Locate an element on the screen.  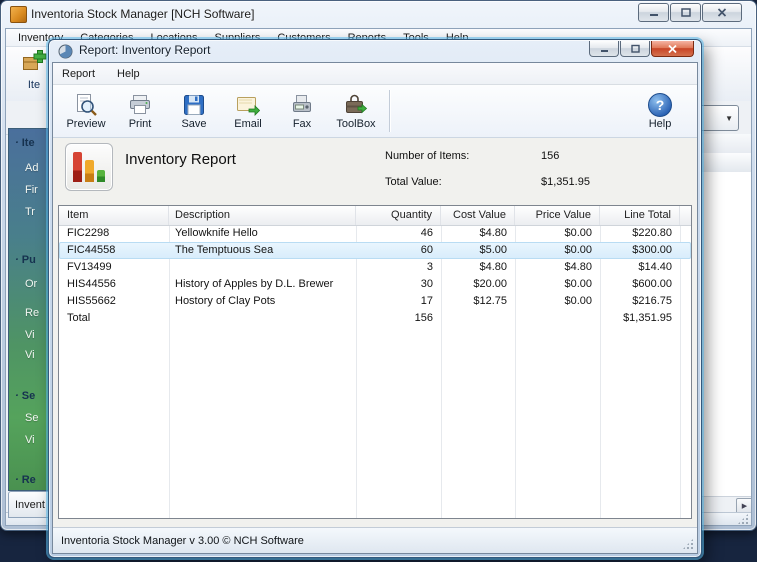
cell-description: History of Apples by D.L. Brewer is located at coordinates (254, 284).